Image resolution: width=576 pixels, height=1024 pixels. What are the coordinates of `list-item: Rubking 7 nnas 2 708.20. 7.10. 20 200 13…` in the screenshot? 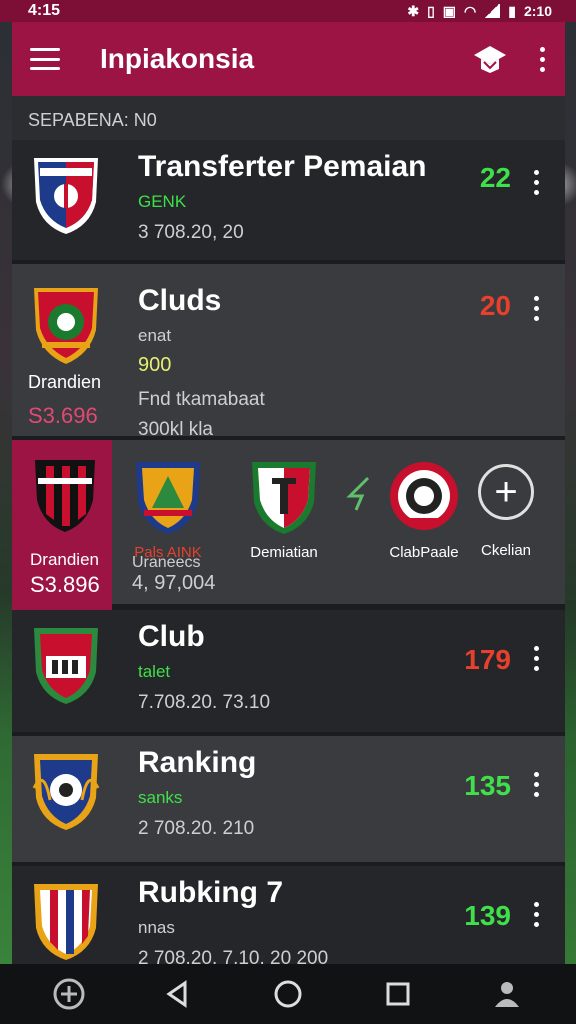 It's located at (288, 915).